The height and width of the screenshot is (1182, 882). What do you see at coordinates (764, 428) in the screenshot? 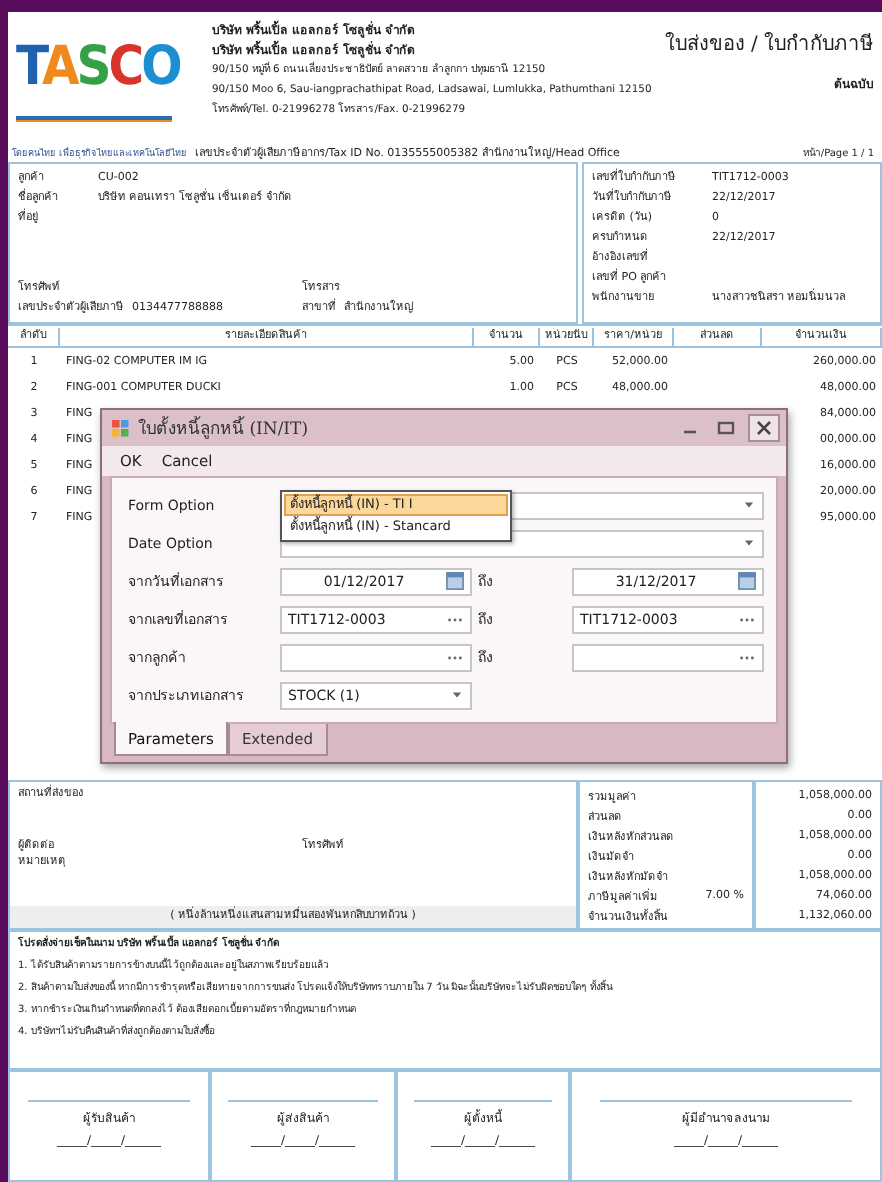
I see `close-button` at bounding box center [764, 428].